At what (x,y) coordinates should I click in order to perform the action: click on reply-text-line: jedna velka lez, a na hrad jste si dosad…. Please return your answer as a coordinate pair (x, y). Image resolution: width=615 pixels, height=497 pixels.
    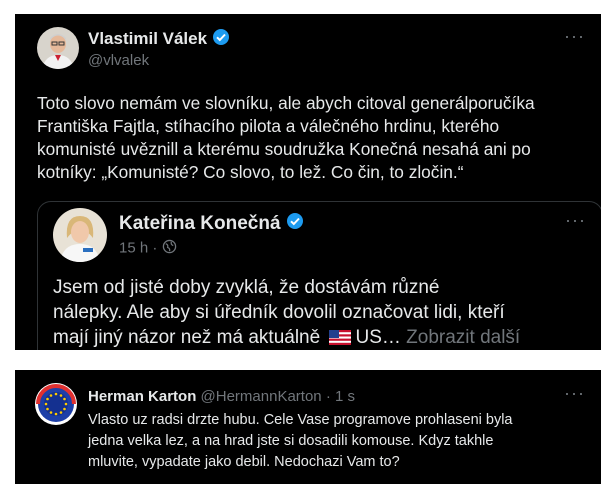
    Looking at the image, I should click on (291, 441).